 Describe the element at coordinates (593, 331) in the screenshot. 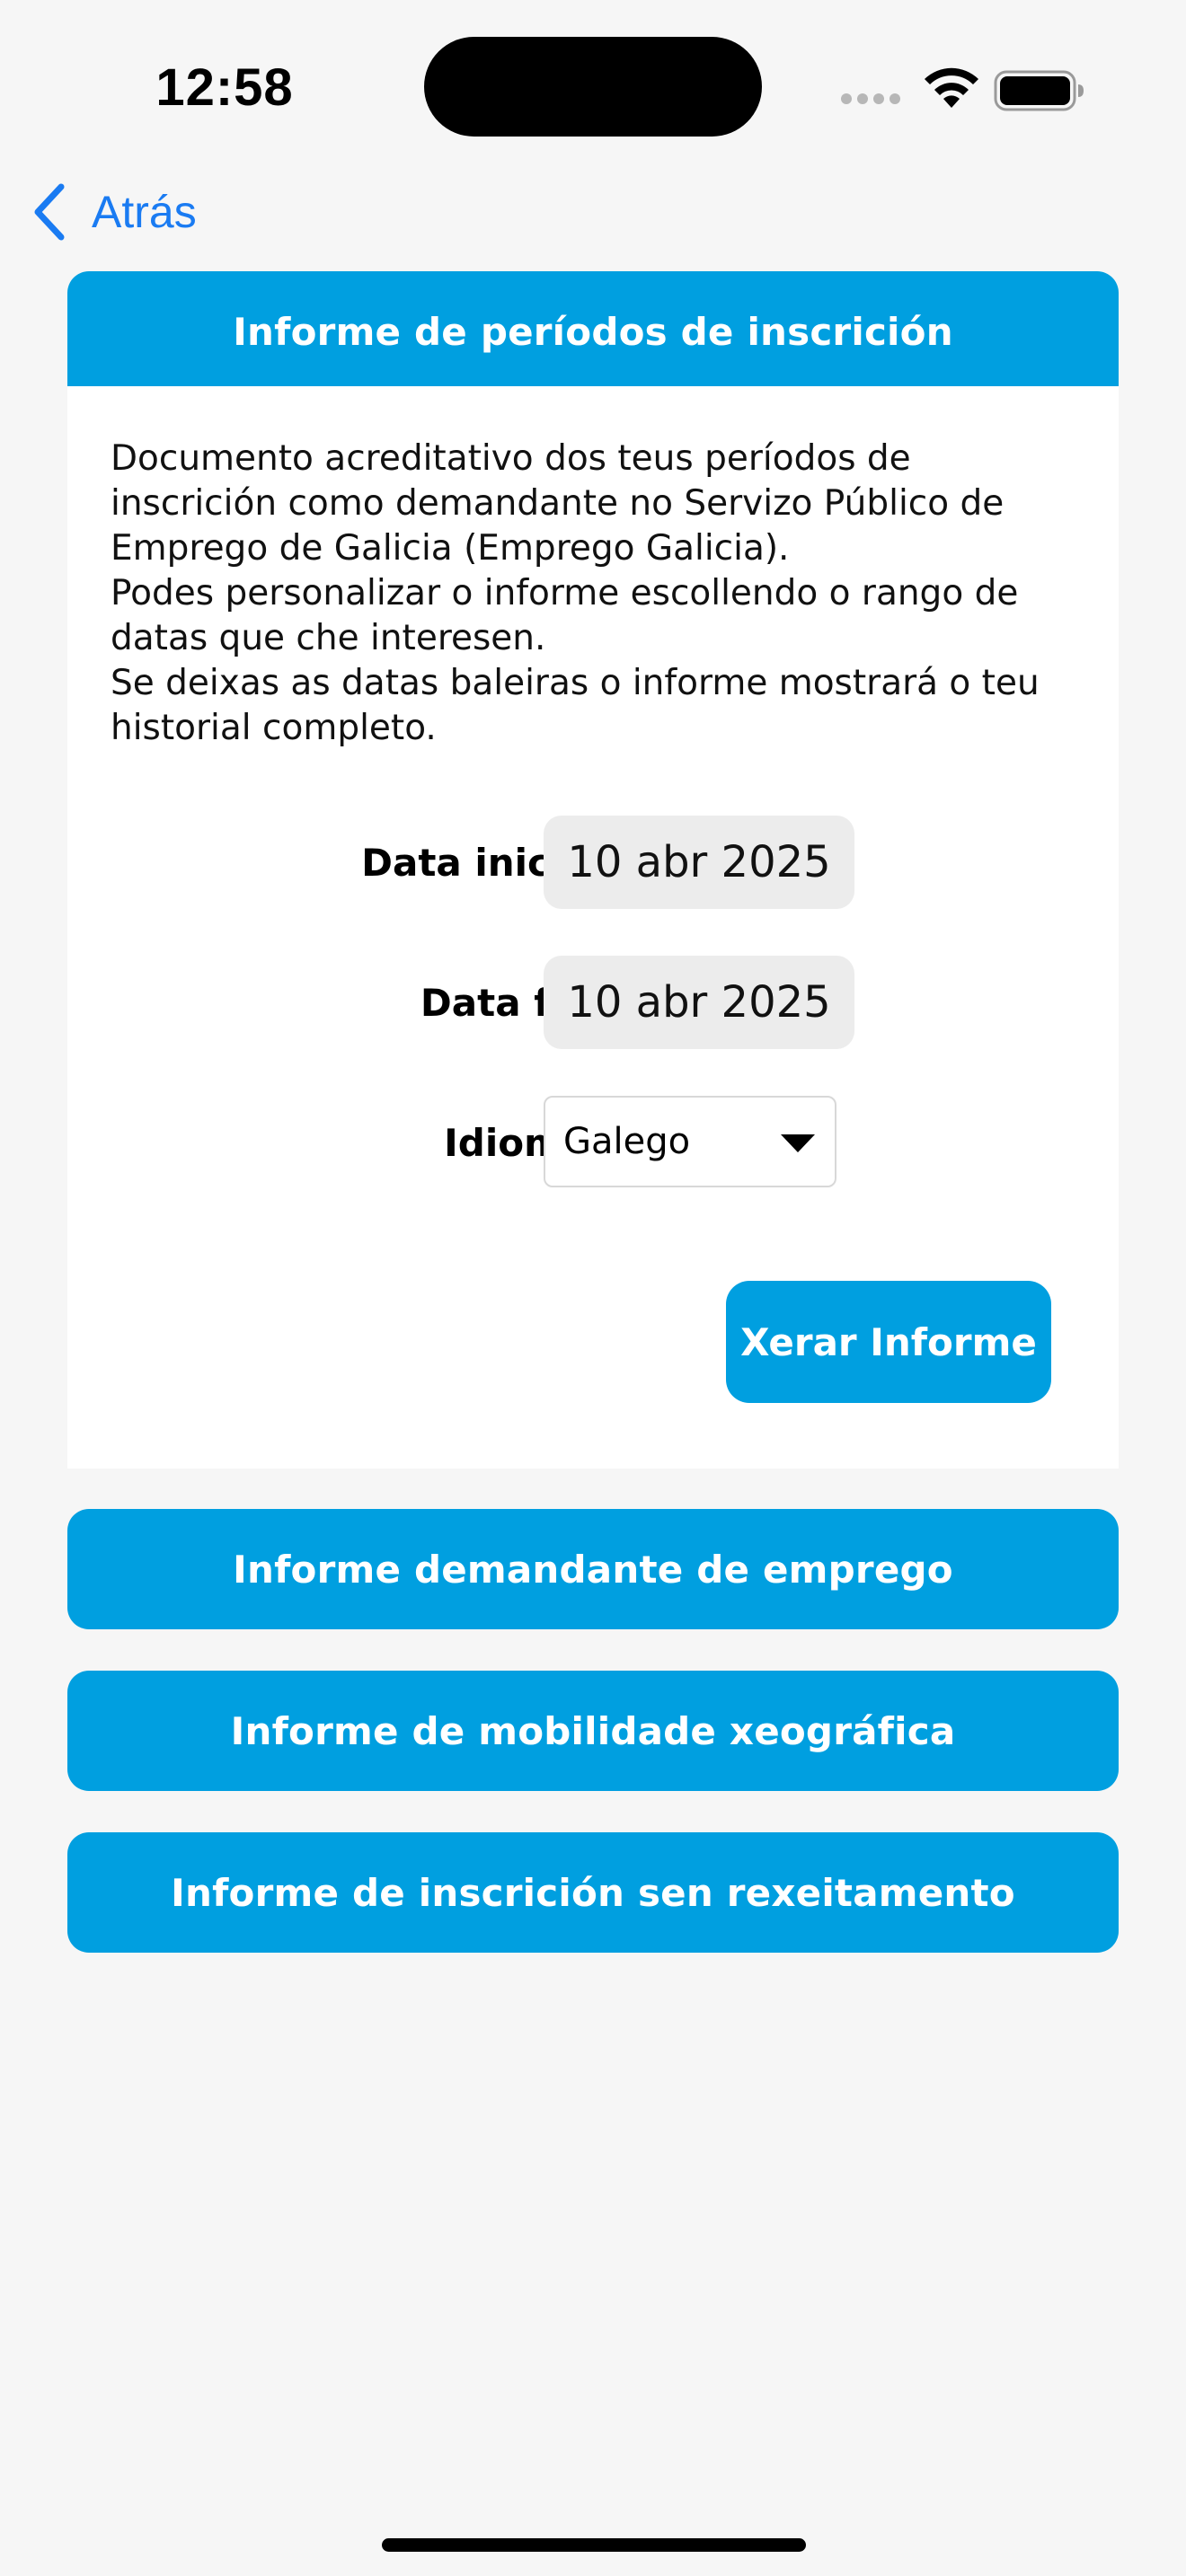

I see `section-header-periodos-inscricion: Informe de períodos de inscrición` at that location.